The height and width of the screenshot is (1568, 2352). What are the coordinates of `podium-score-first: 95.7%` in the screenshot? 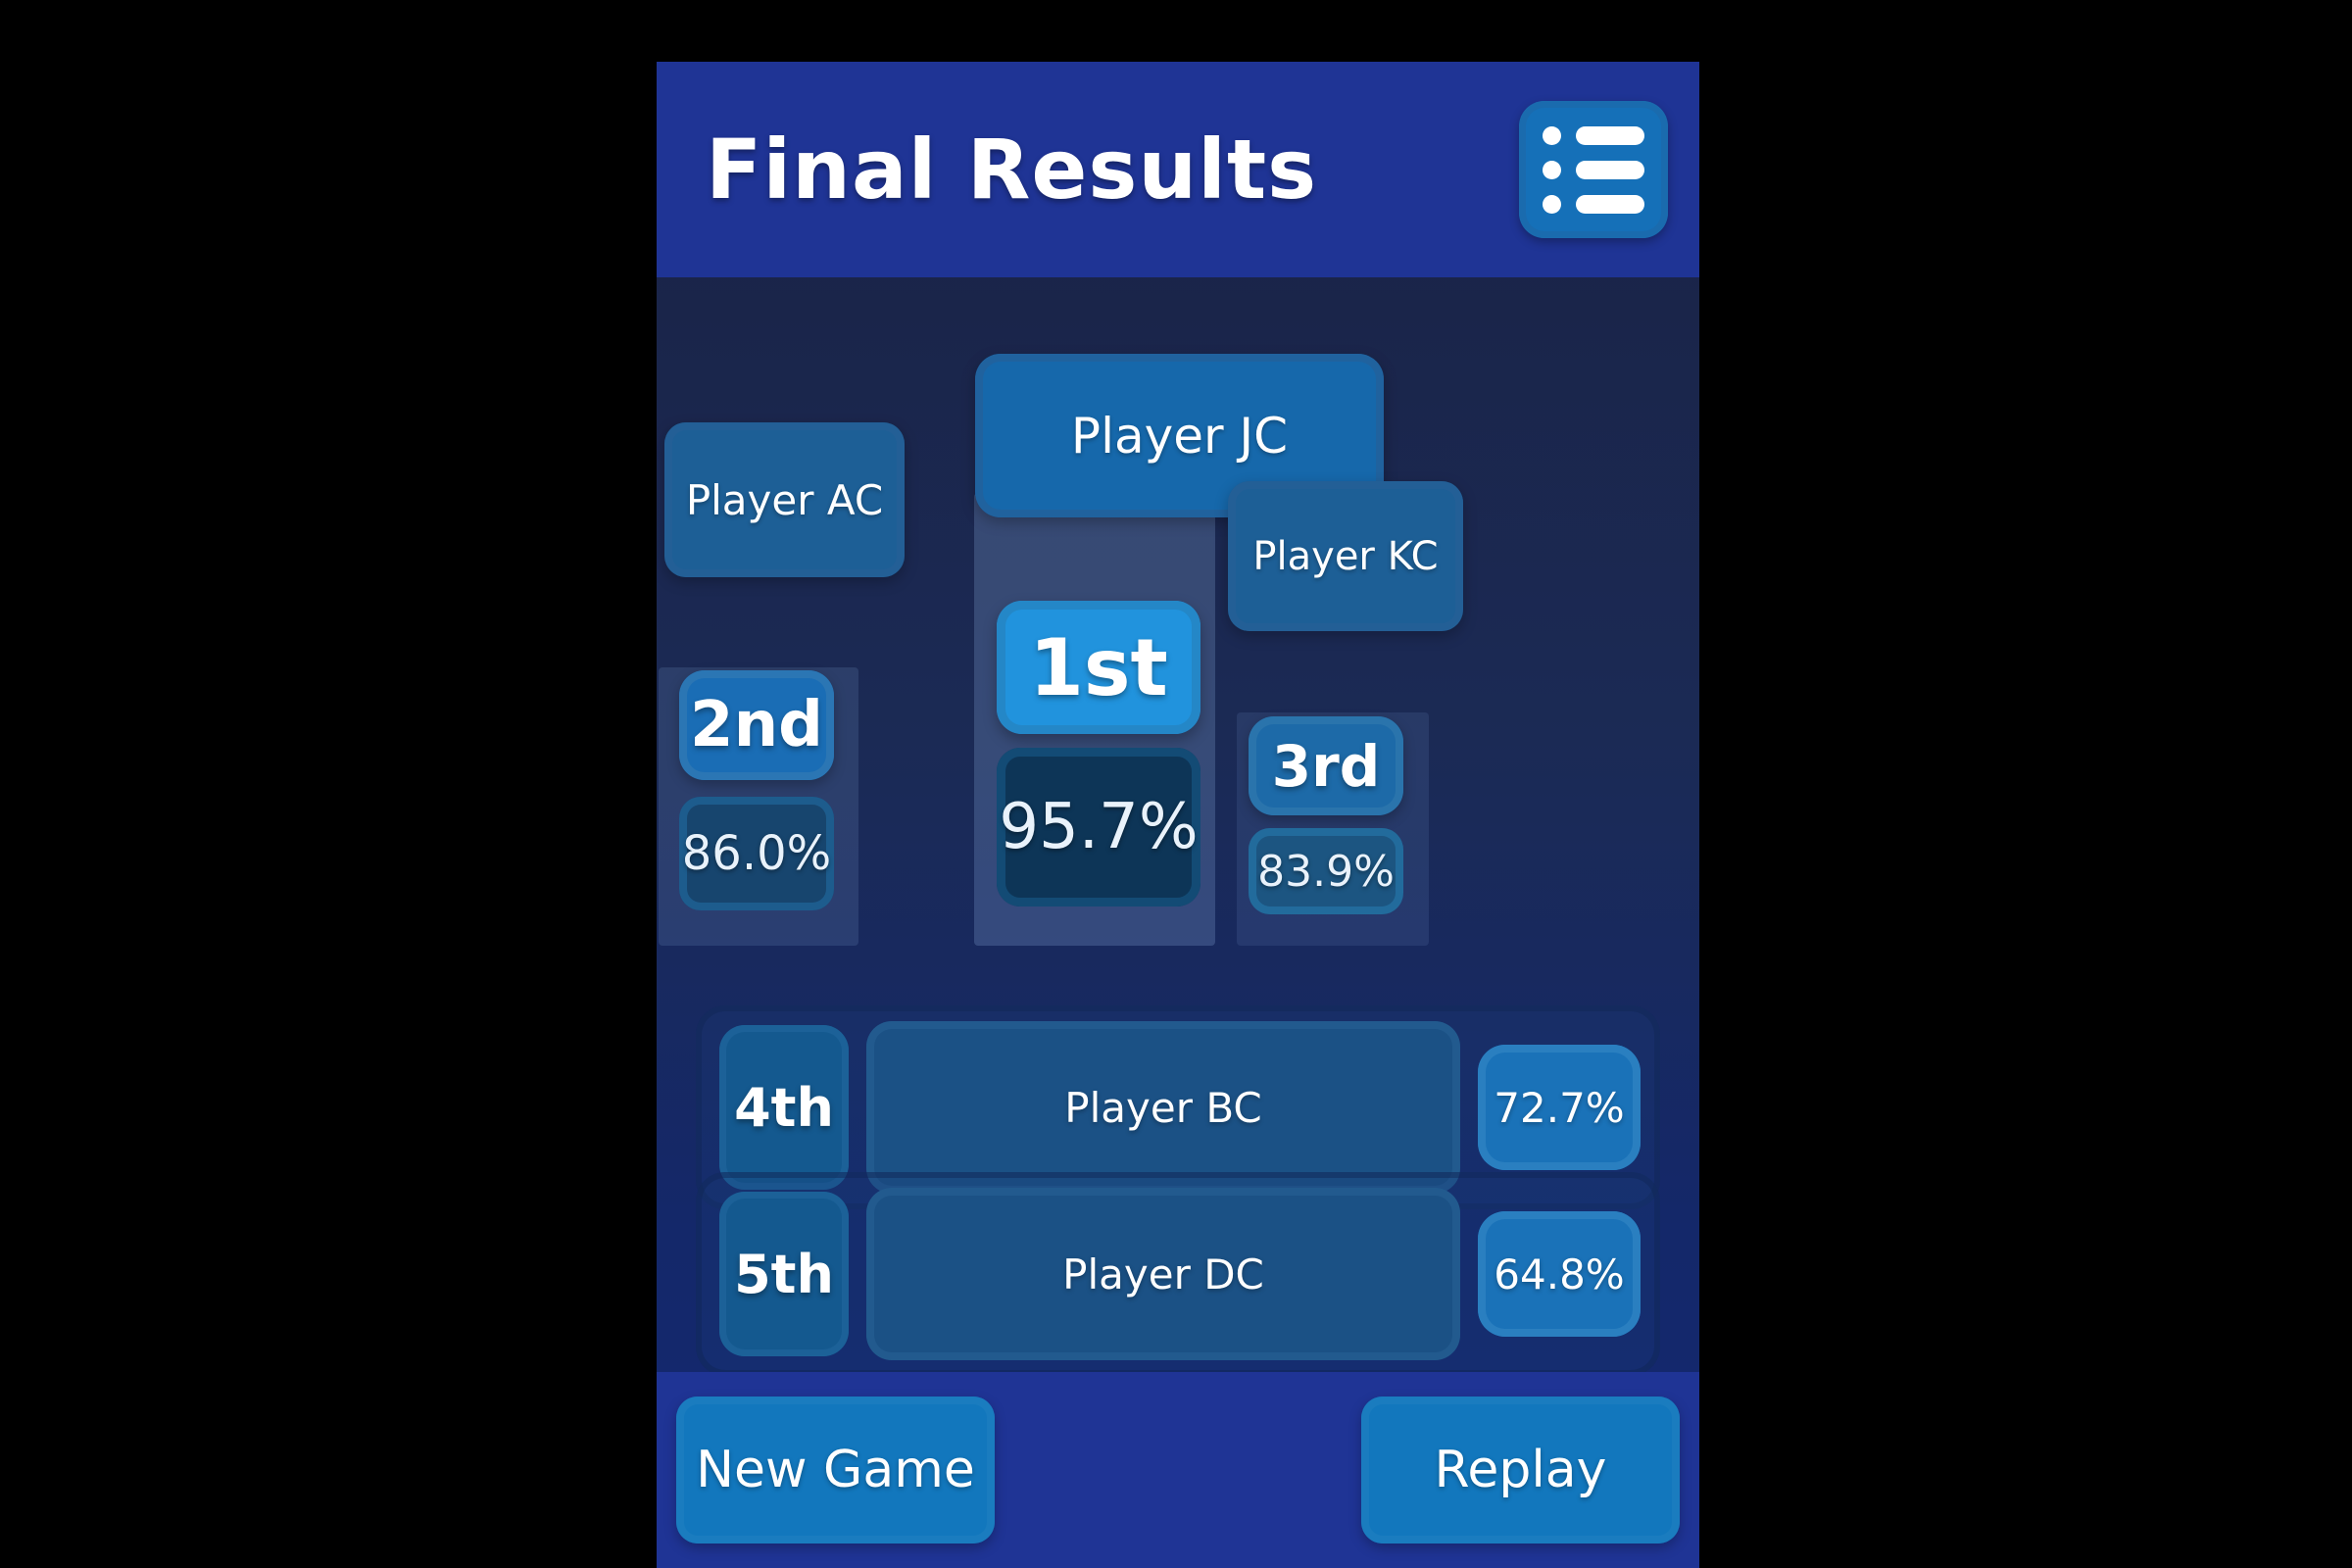 It's located at (1098, 827).